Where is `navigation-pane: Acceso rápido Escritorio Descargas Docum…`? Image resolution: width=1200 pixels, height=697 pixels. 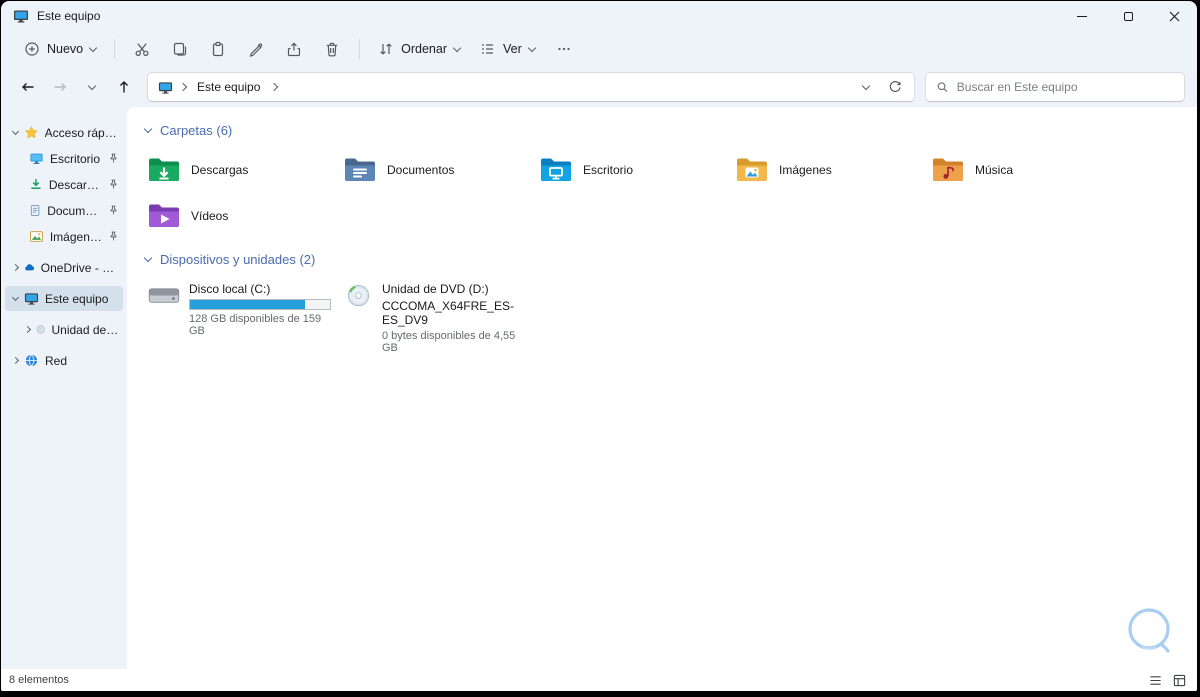
navigation-pane: Acceso rápido Escritorio Descargas Docum… is located at coordinates (64, 388).